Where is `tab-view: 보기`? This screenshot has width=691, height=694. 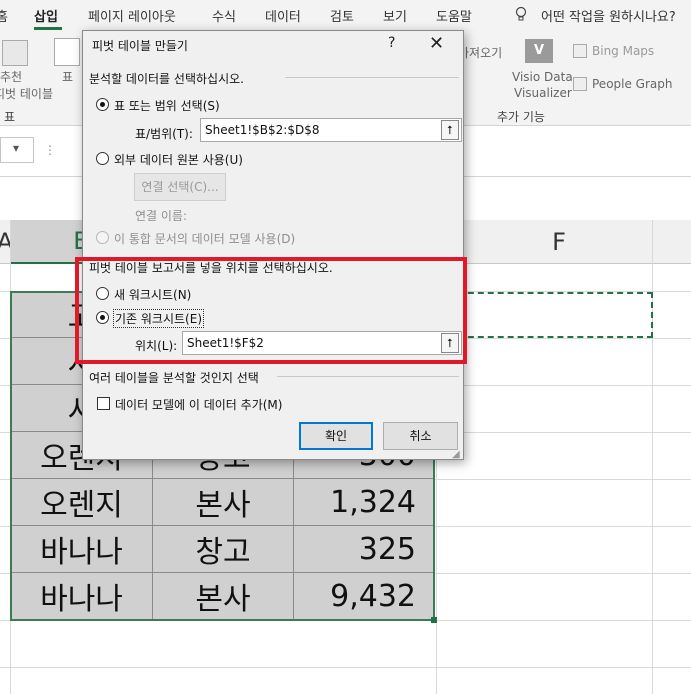 tab-view: 보기 is located at coordinates (395, 15).